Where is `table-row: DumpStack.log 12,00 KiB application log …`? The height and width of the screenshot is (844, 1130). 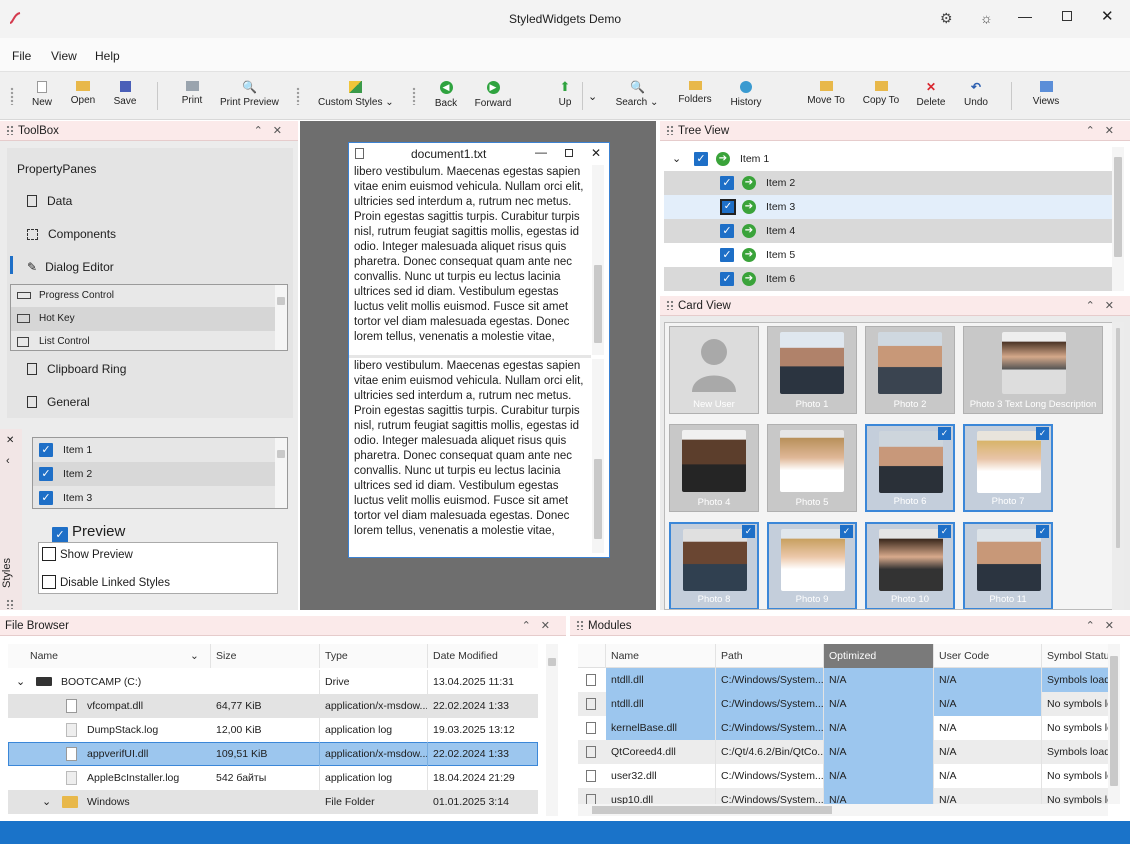 table-row: DumpStack.log 12,00 KiB application log … is located at coordinates (273, 730).